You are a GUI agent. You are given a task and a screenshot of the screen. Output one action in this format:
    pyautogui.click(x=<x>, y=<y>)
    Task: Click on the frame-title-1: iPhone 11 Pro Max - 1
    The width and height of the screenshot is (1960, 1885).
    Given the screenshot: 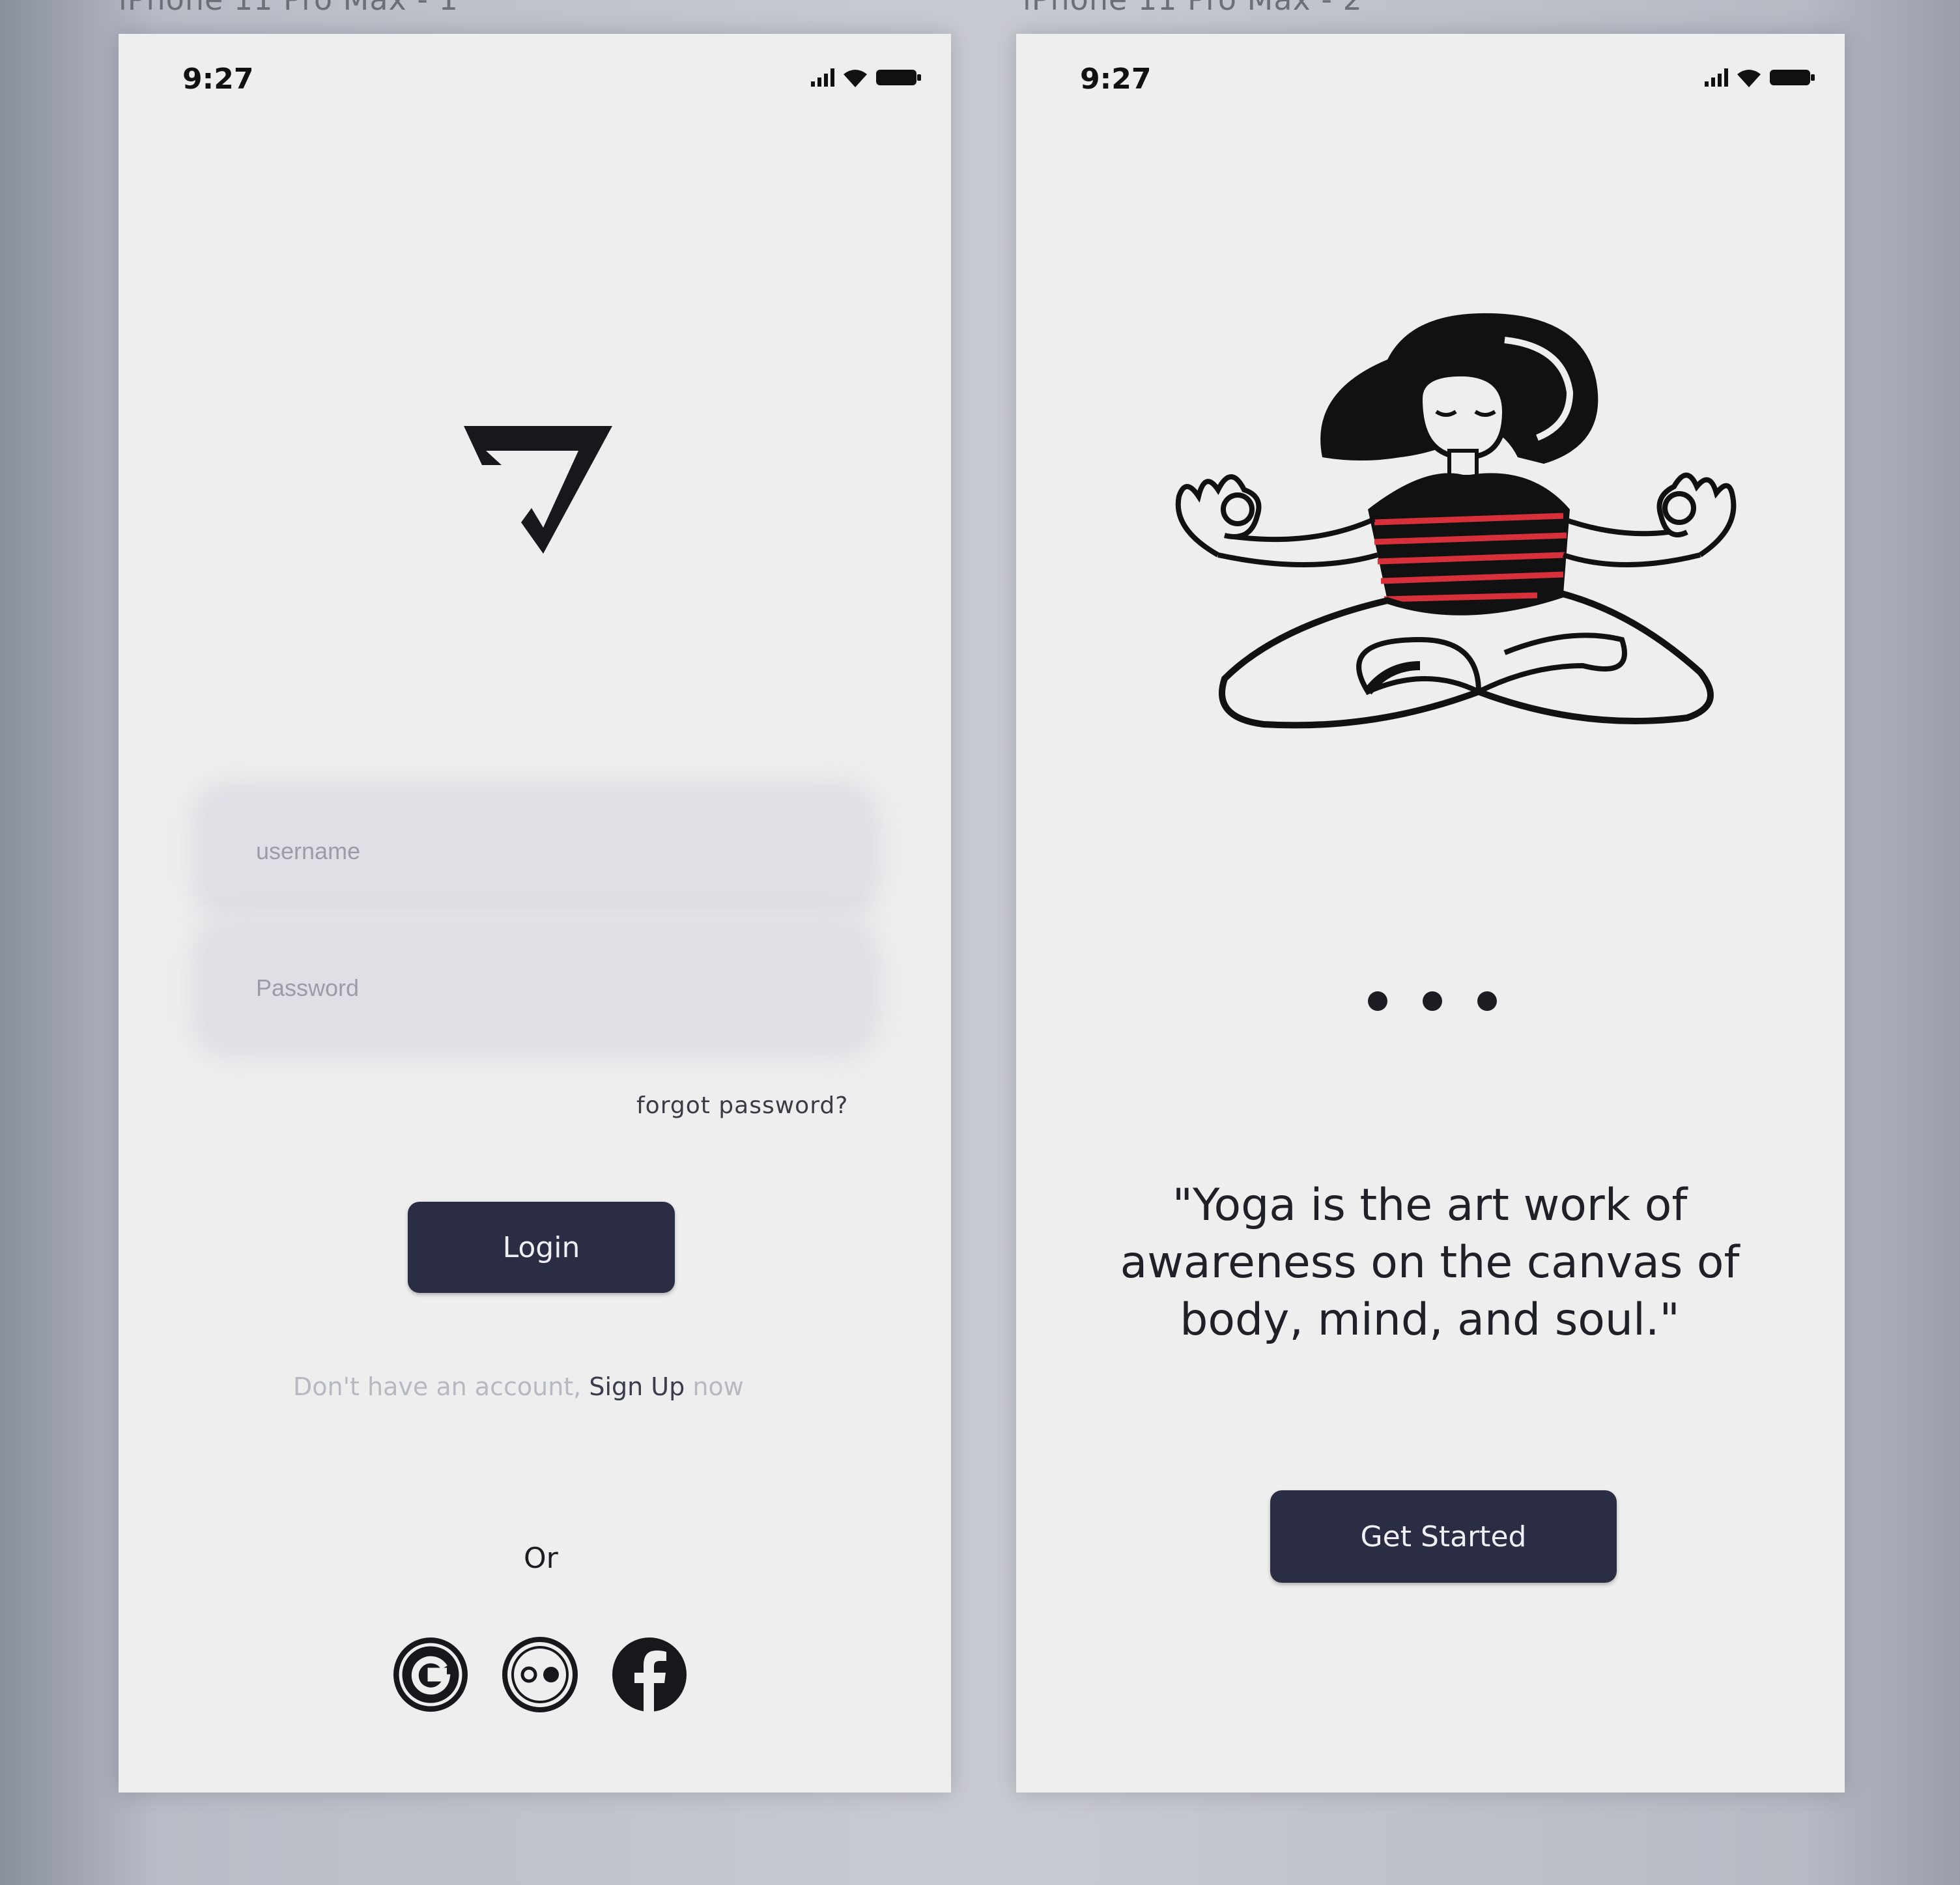 What is the action you would take?
    pyautogui.click(x=289, y=8)
    